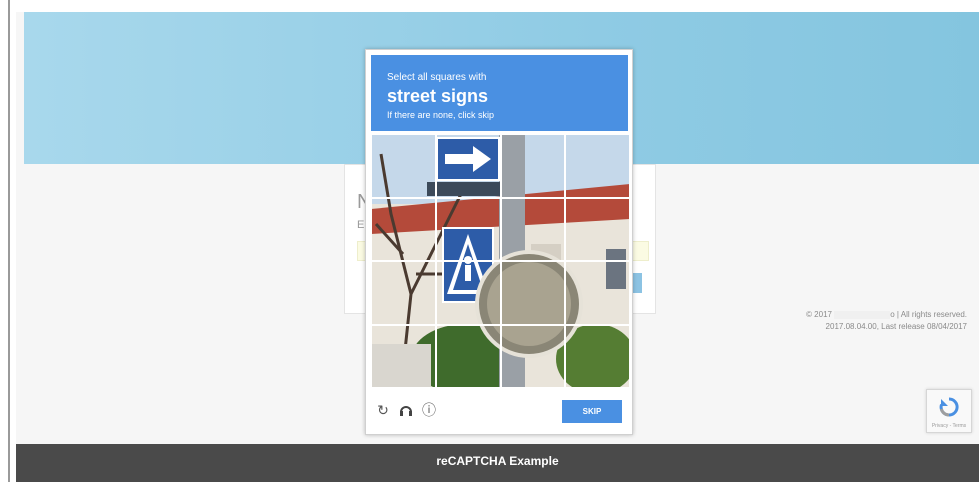 Image resolution: width=979 pixels, height=482 pixels. I want to click on captcha-target-object: street signs, so click(438, 96).